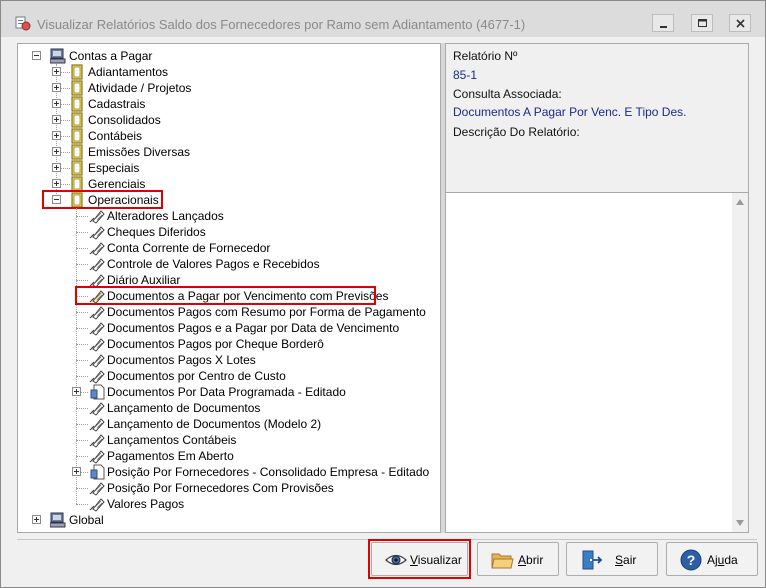  What do you see at coordinates (139, 88) in the screenshot?
I see `tree-category-item: Atividade / Projetos` at bounding box center [139, 88].